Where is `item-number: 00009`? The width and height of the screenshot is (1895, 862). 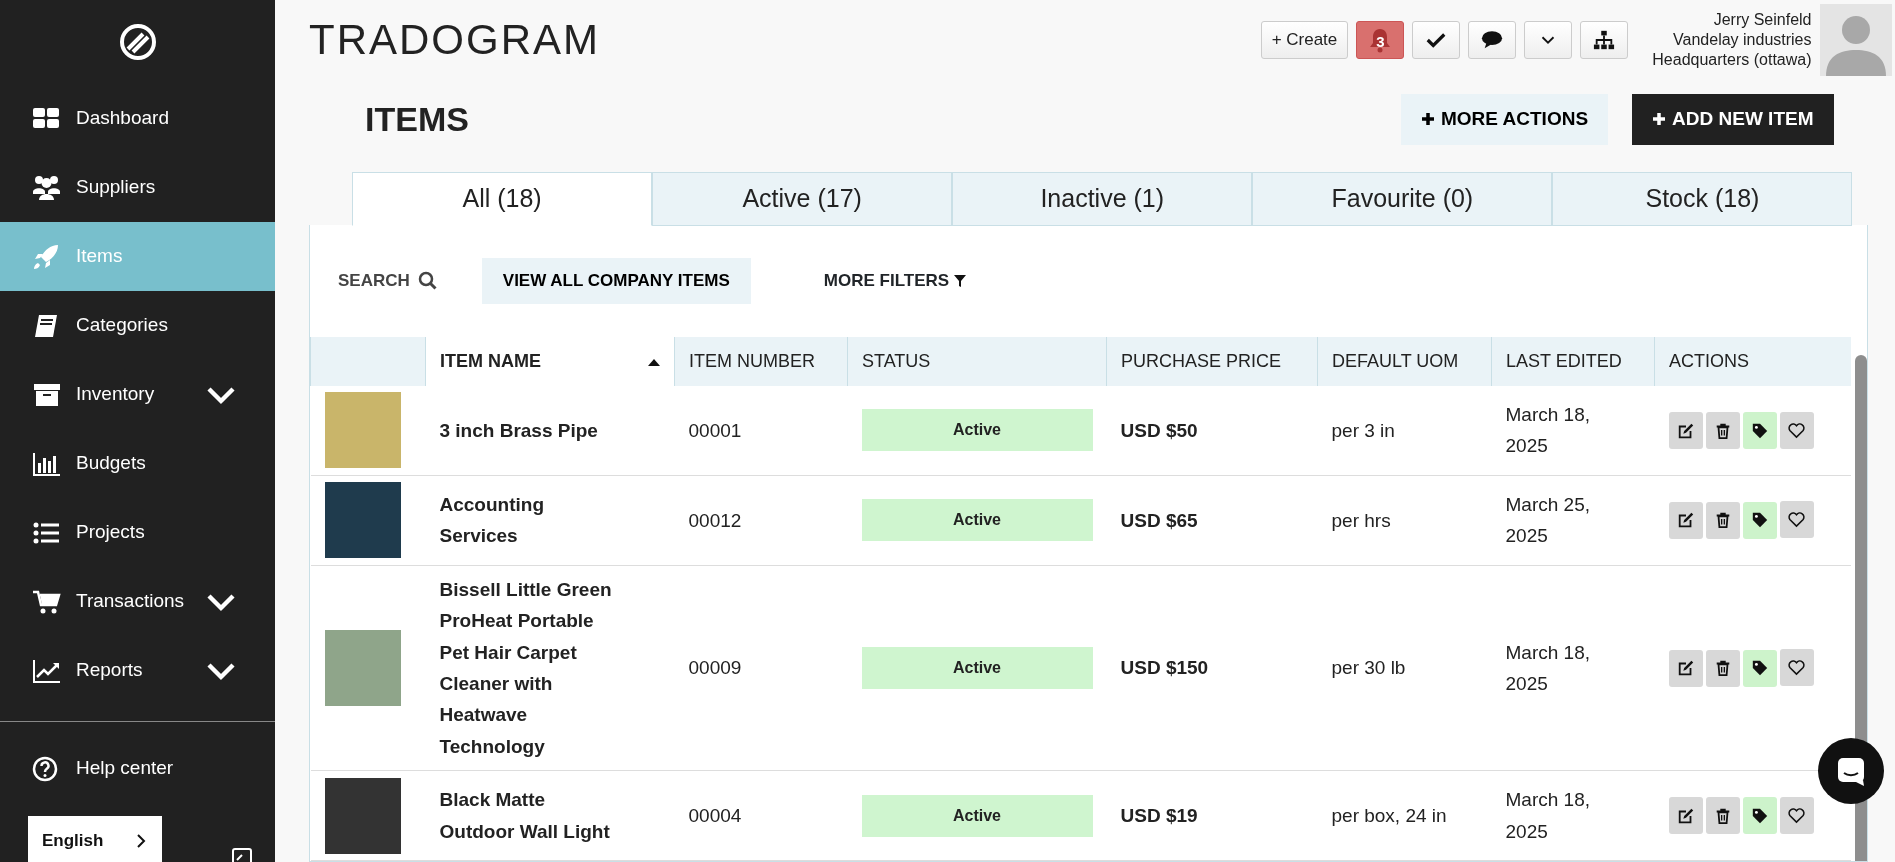 item-number: 00009 is located at coordinates (761, 668).